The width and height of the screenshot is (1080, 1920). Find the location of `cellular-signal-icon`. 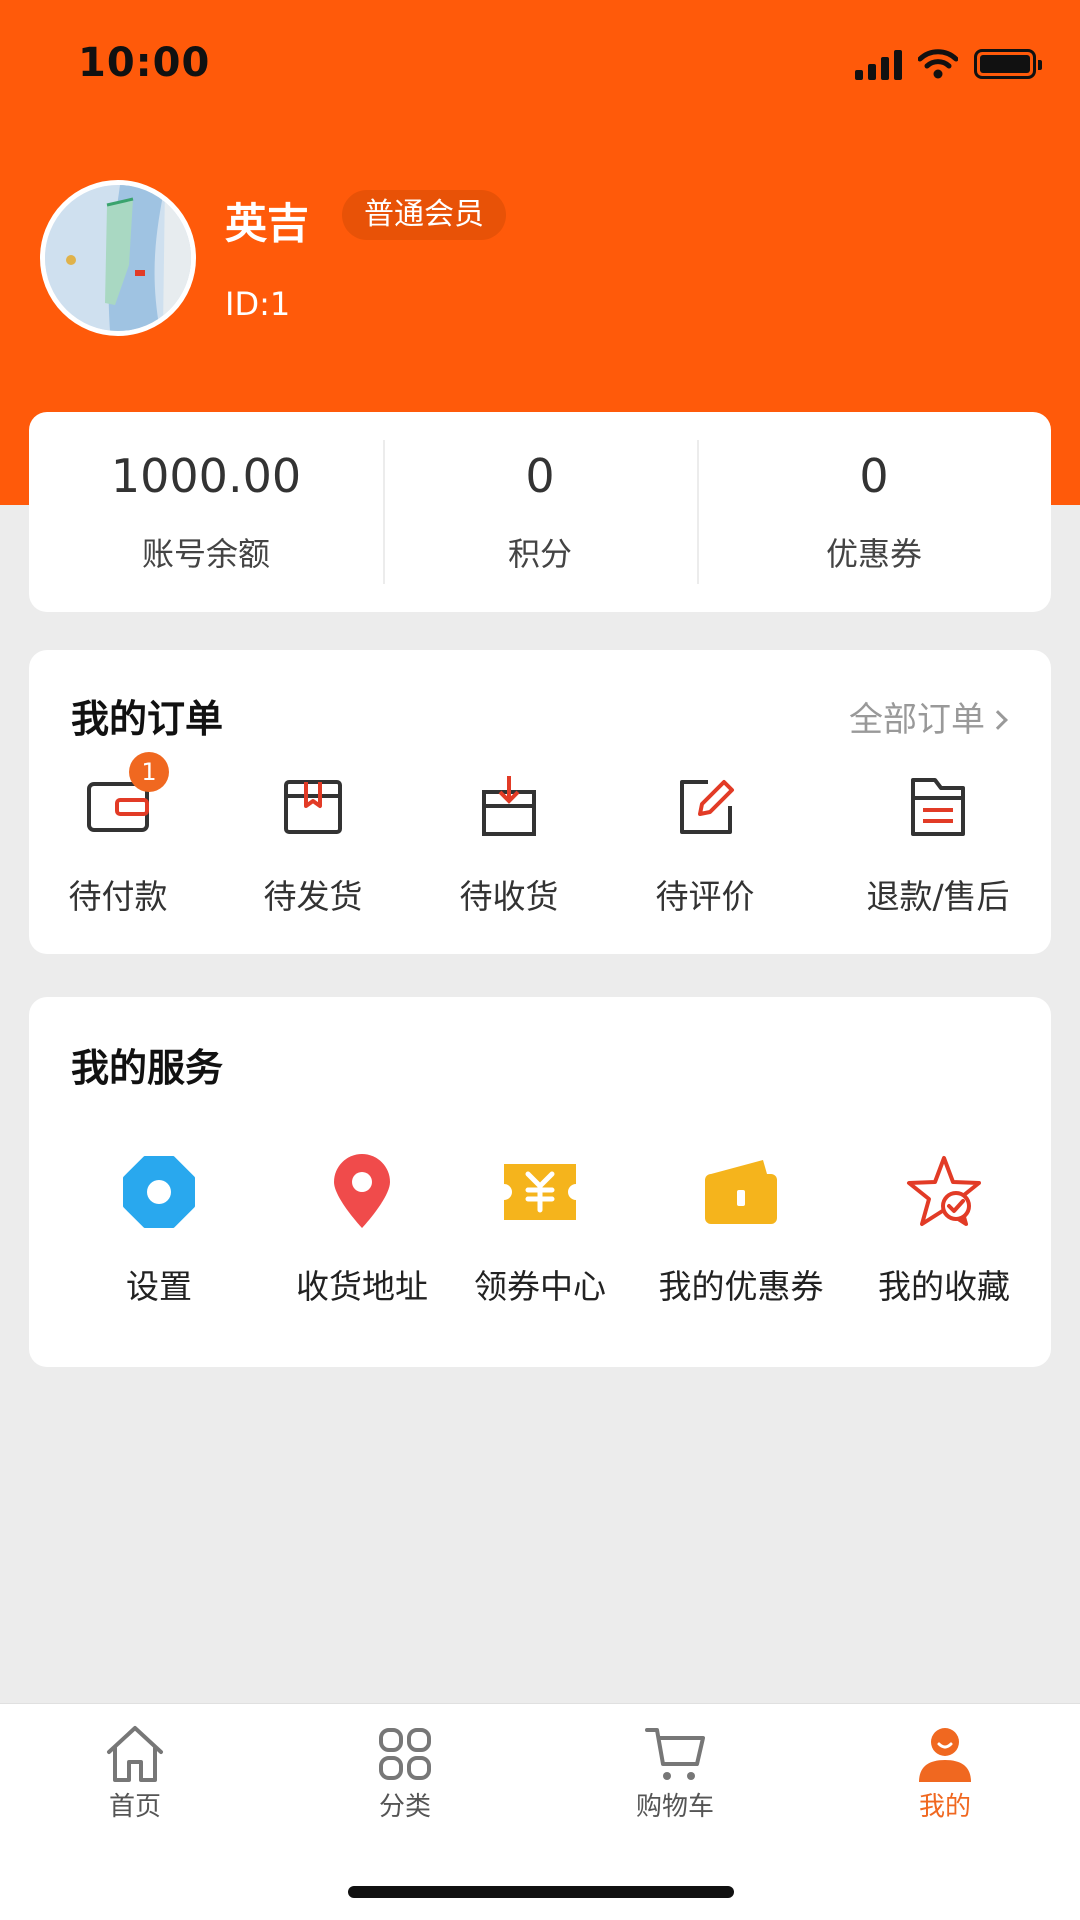

cellular-signal-icon is located at coordinates (878, 64).